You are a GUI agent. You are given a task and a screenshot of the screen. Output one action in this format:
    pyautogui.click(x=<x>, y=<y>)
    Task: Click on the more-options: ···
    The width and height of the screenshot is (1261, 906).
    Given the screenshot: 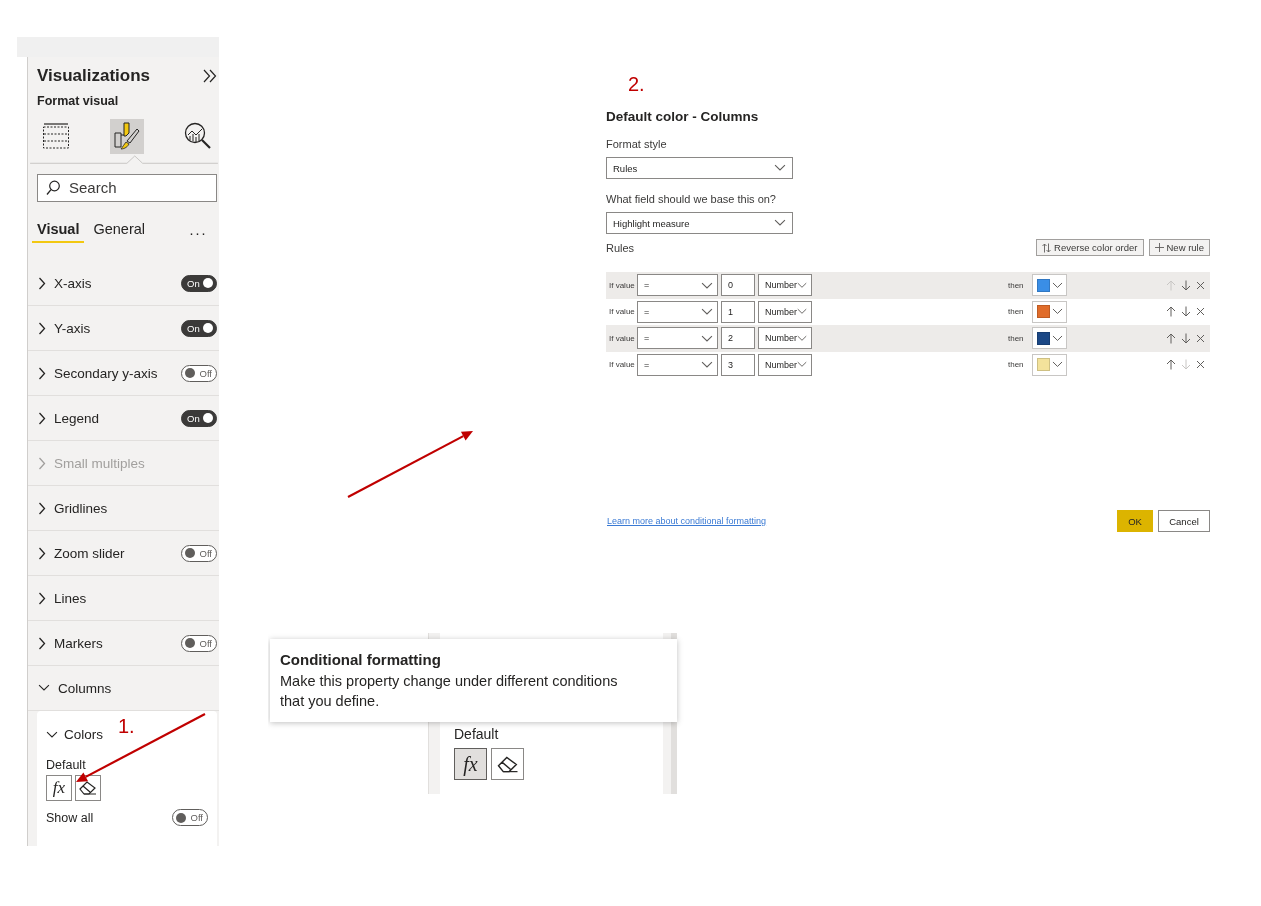 What is the action you would take?
    pyautogui.click(x=202, y=232)
    